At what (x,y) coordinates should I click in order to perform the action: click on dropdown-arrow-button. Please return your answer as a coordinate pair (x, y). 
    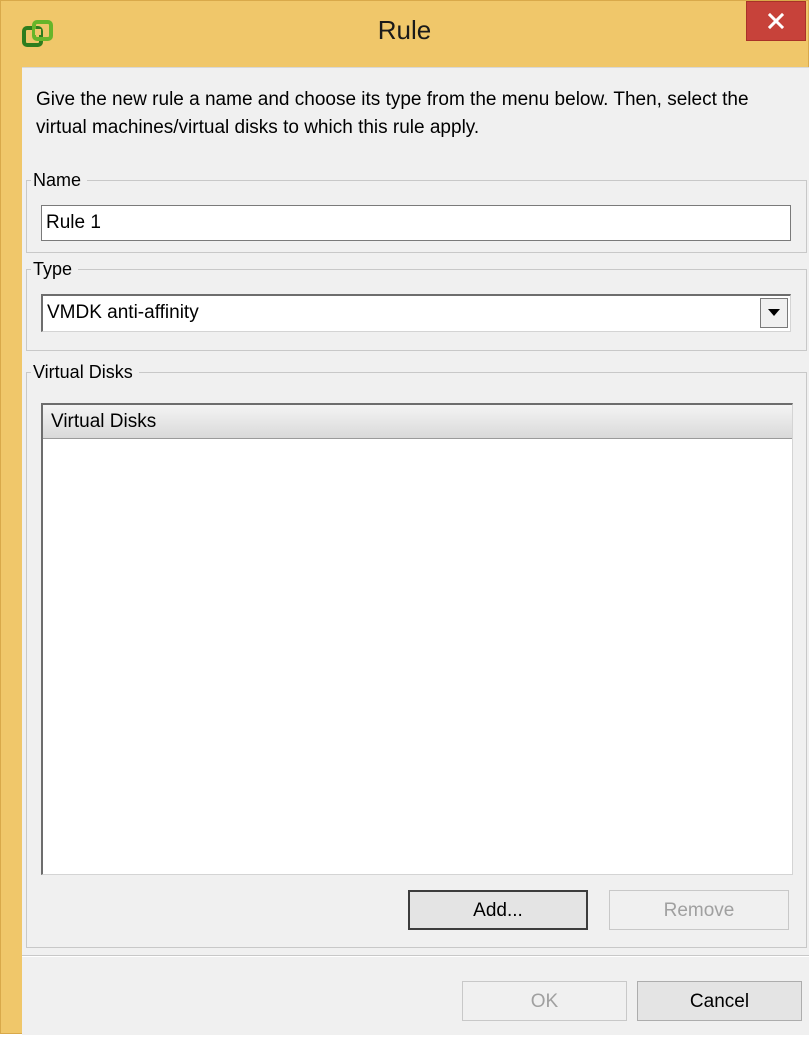
    Looking at the image, I should click on (774, 313).